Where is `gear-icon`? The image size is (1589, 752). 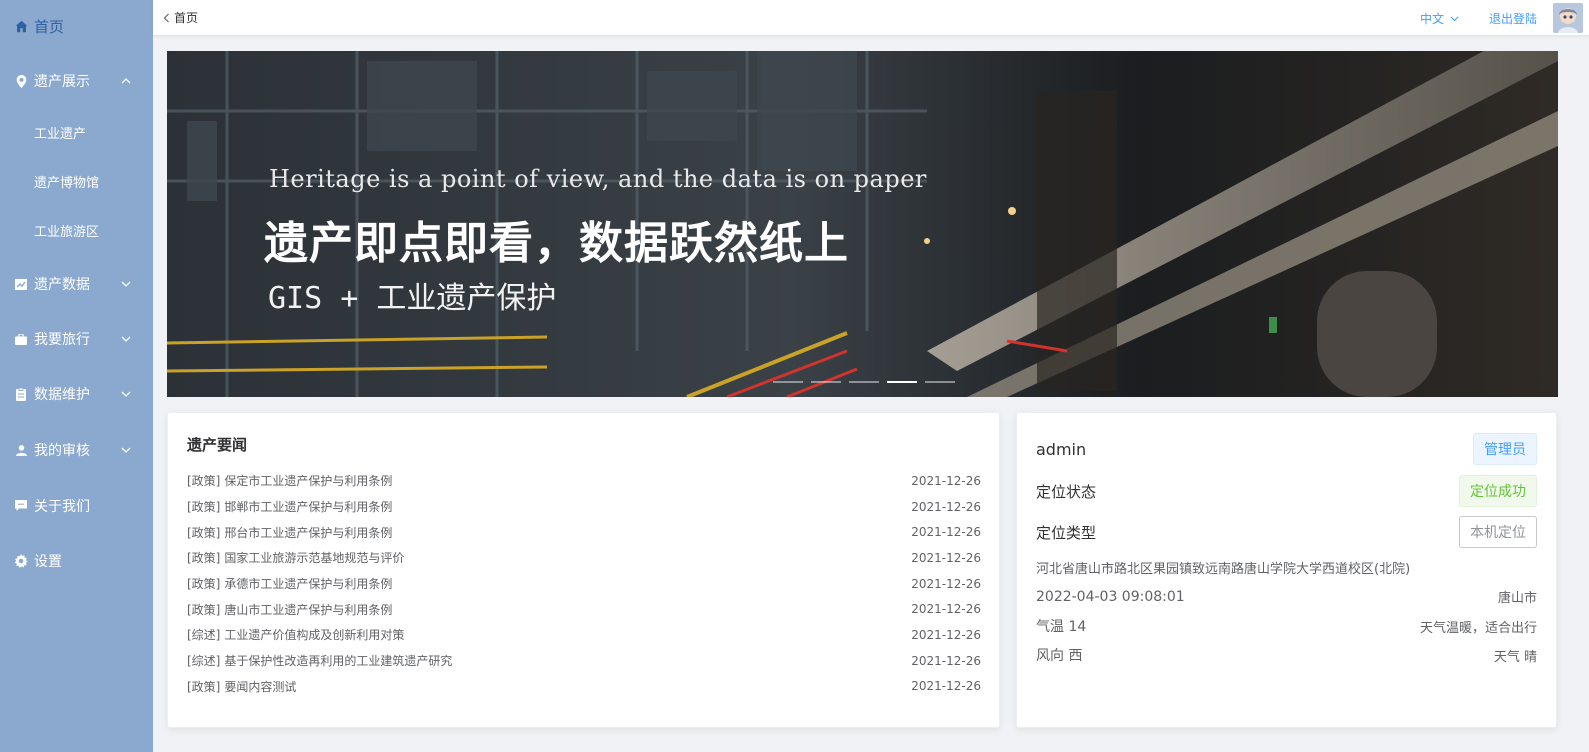 gear-icon is located at coordinates (21, 561).